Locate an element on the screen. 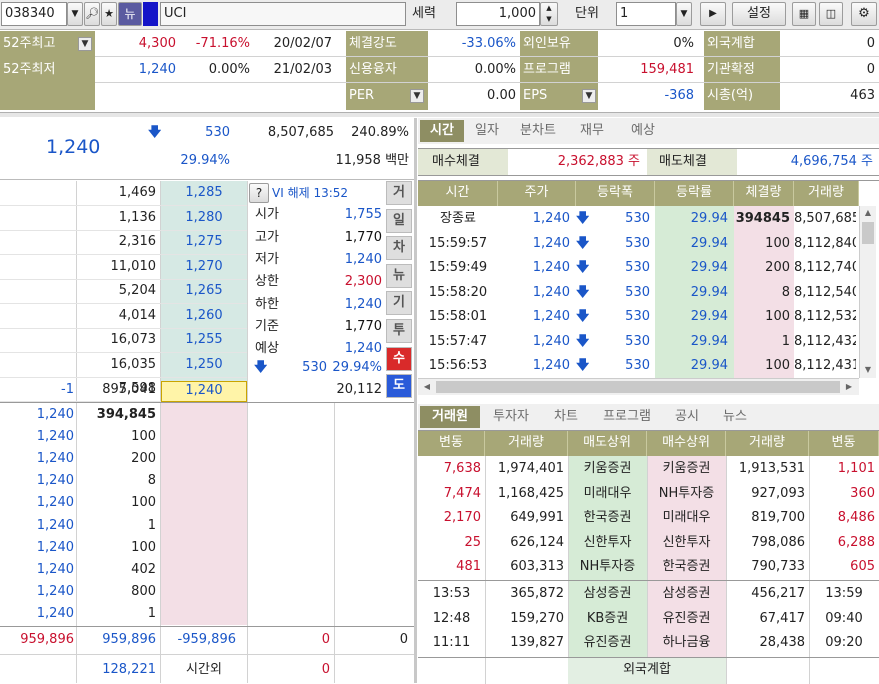  sell-broker: NH투자증 is located at coordinates (607, 567).